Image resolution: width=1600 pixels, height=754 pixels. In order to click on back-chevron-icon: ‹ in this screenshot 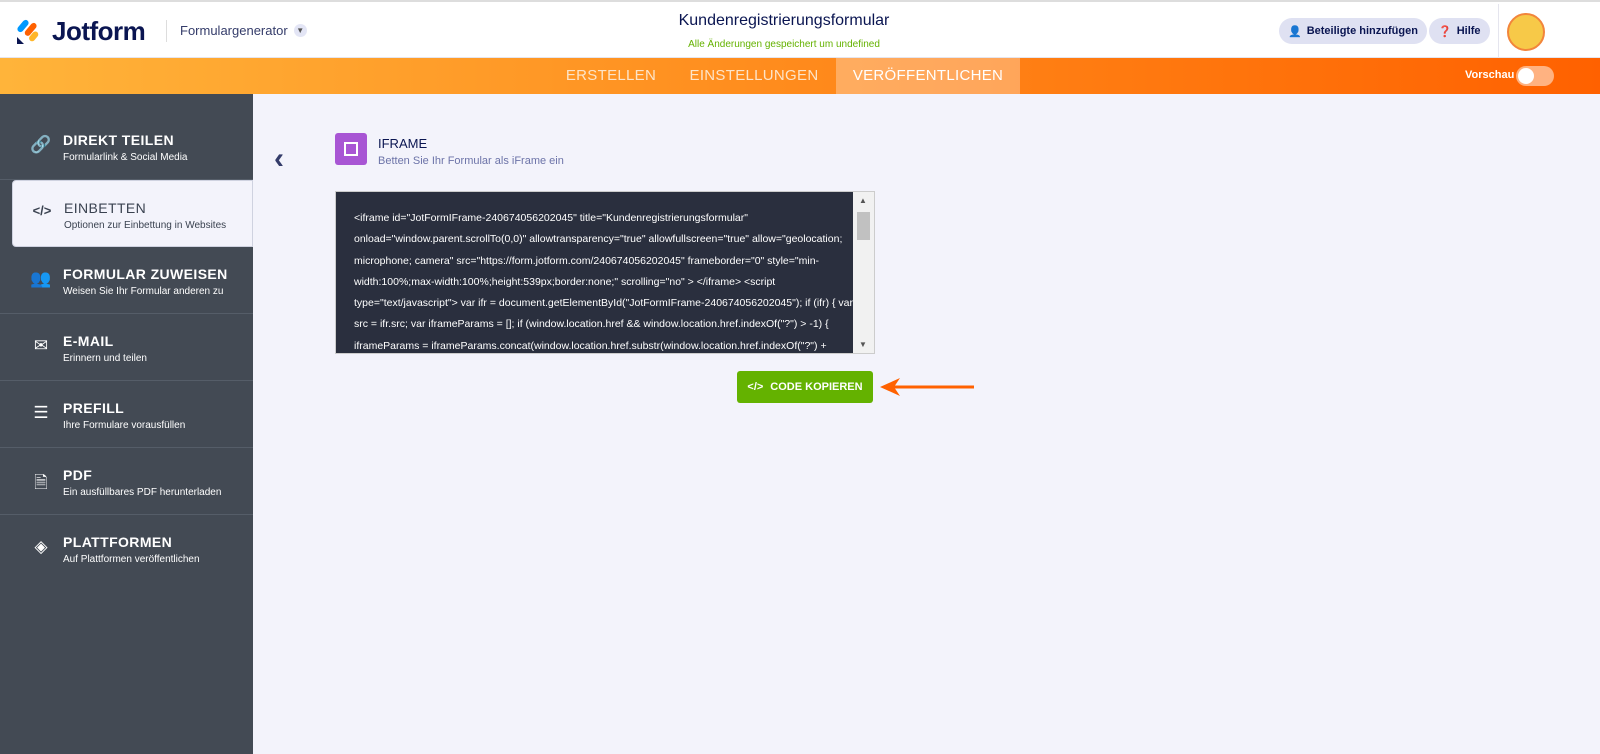, I will do `click(279, 159)`.